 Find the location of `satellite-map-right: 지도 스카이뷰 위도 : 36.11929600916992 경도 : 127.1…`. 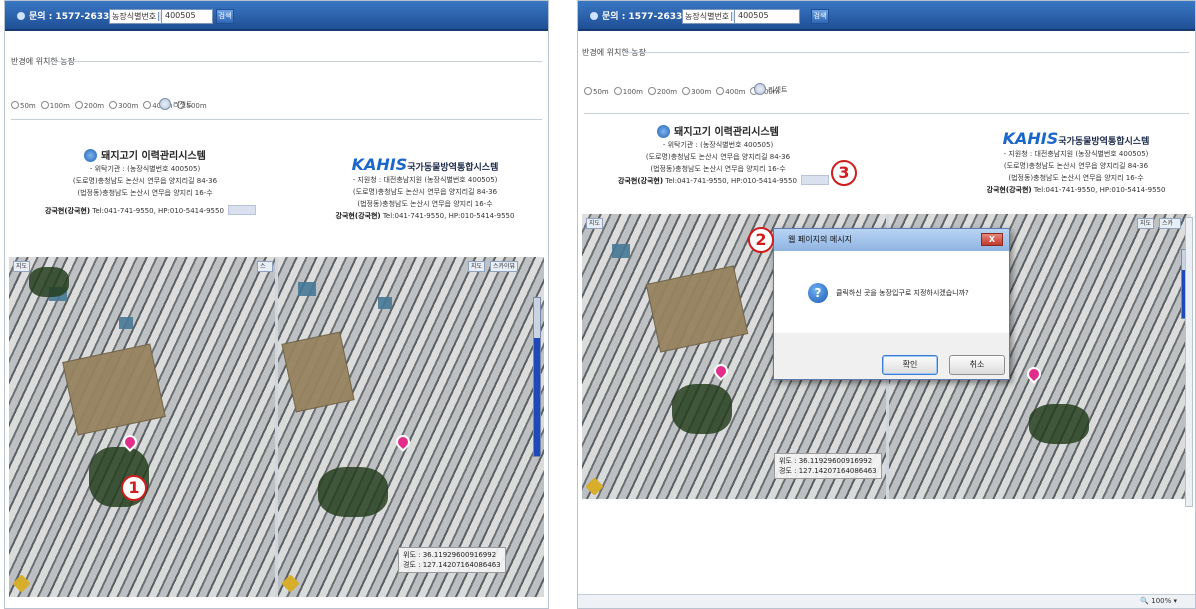

satellite-map-right: 지도 스카이뷰 위도 : 36.11929600916992 경도 : 127.1… is located at coordinates (411, 427).